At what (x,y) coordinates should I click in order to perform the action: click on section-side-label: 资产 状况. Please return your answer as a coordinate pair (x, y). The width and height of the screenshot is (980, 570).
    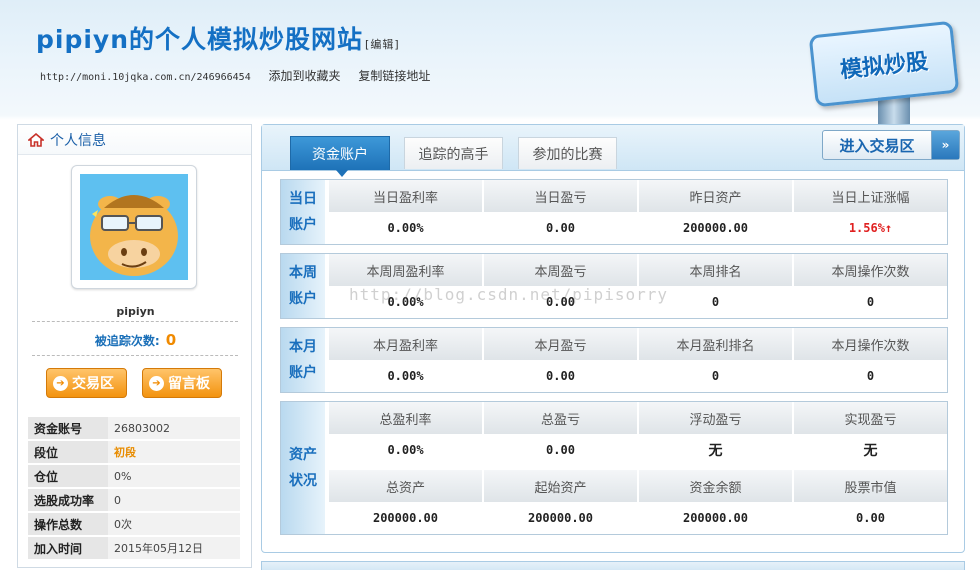
    Looking at the image, I should click on (303, 468).